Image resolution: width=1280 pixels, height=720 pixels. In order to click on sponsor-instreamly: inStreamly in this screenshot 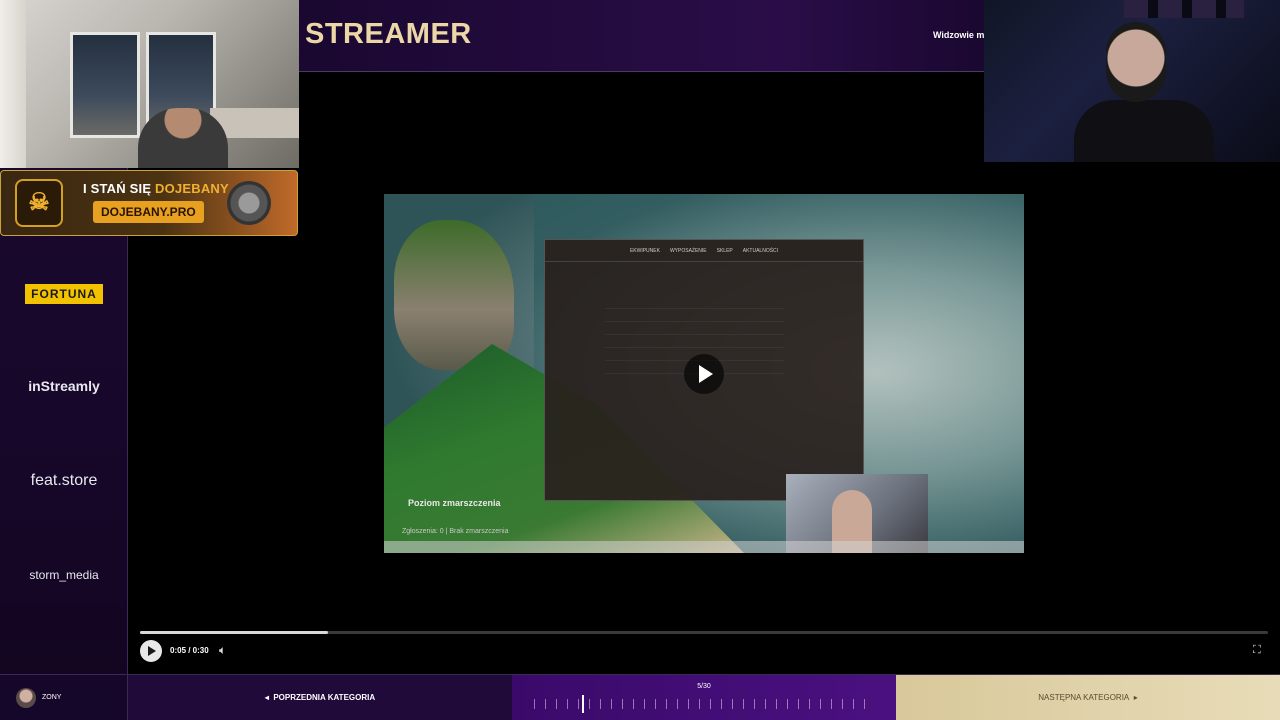, I will do `click(64, 386)`.